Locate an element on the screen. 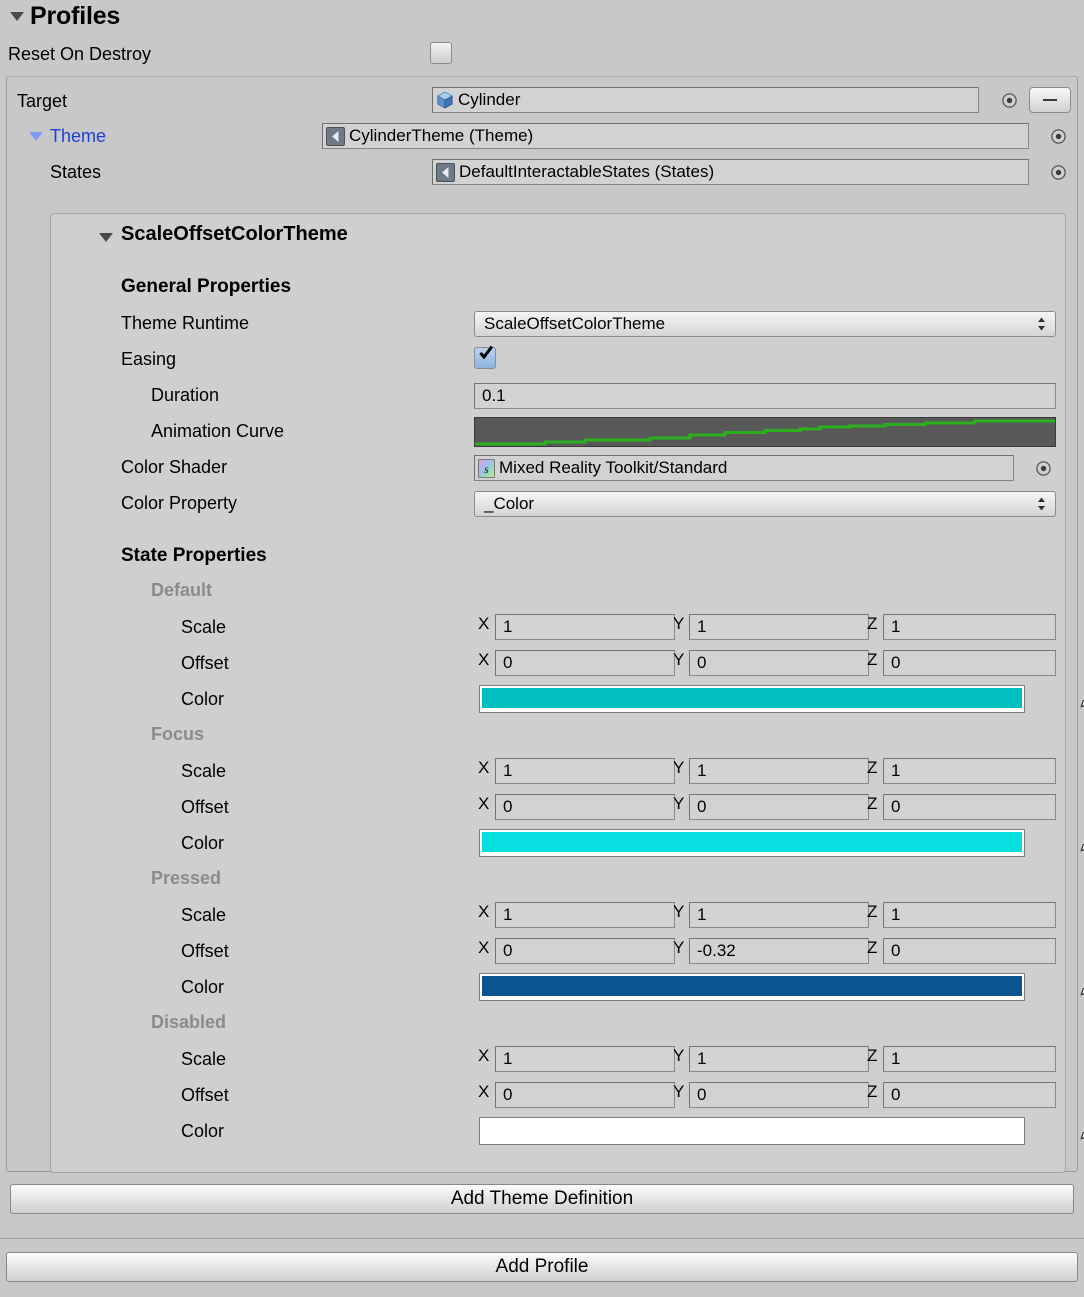 The height and width of the screenshot is (1297, 1084). state-name-focus: Focus is located at coordinates (178, 734).